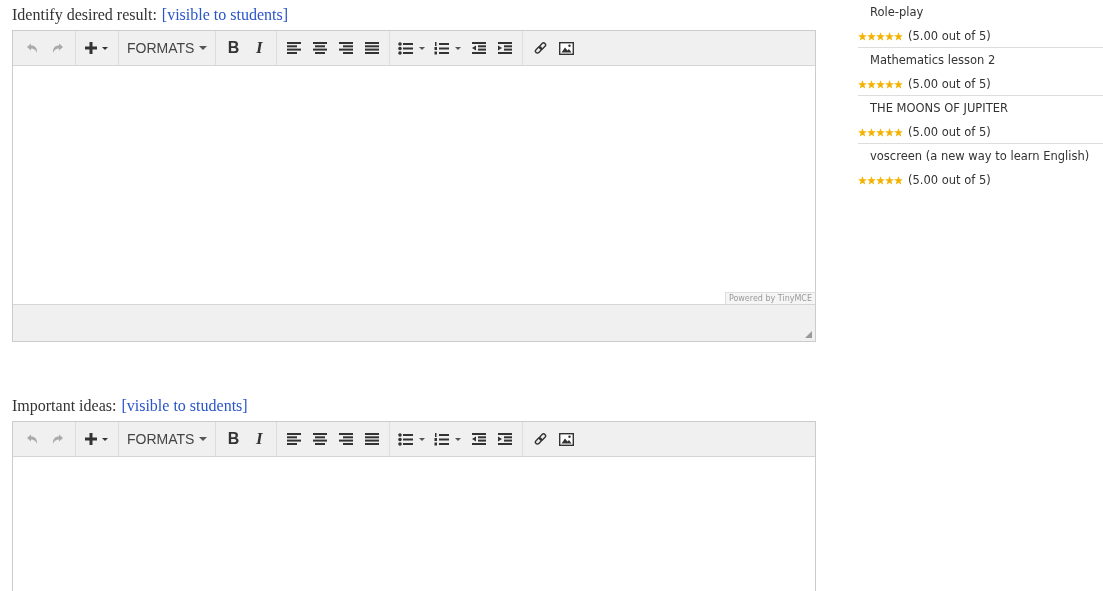 The image size is (1103, 591). Describe the element at coordinates (980, 158) in the screenshot. I see `lesson-link: voscreen (a new way to learn English)` at that location.